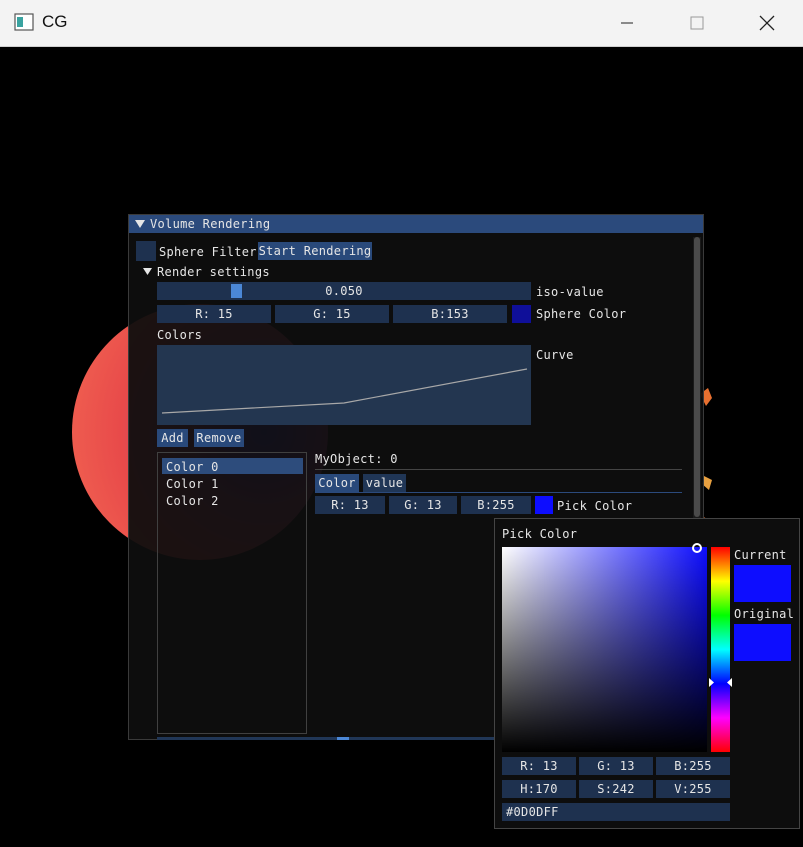 Image resolution: width=803 pixels, height=847 pixels. I want to click on sphere-filter-checkbox, so click(146, 251).